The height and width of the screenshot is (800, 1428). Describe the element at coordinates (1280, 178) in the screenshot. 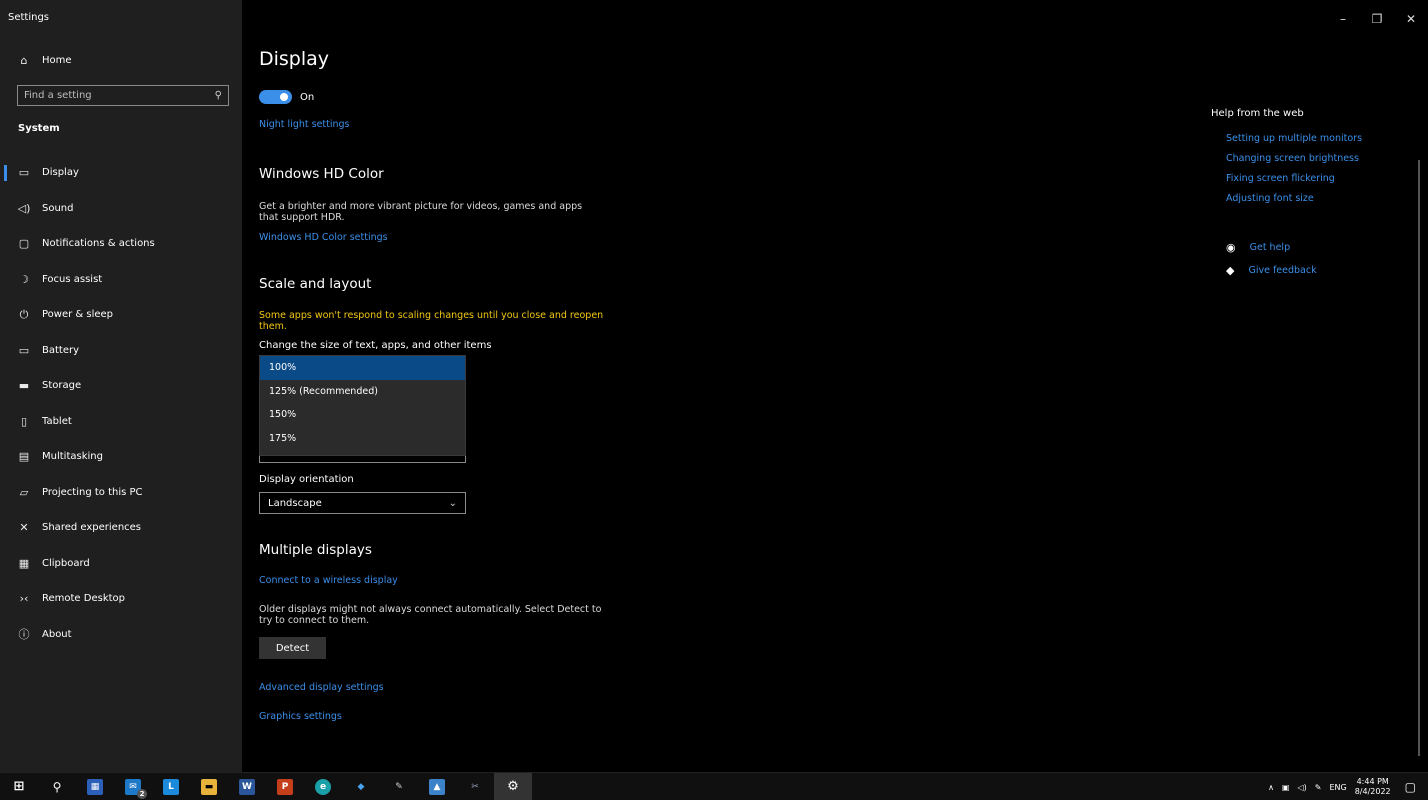

I see `help-link-screen-flickering: Fixing screen flickering` at that location.